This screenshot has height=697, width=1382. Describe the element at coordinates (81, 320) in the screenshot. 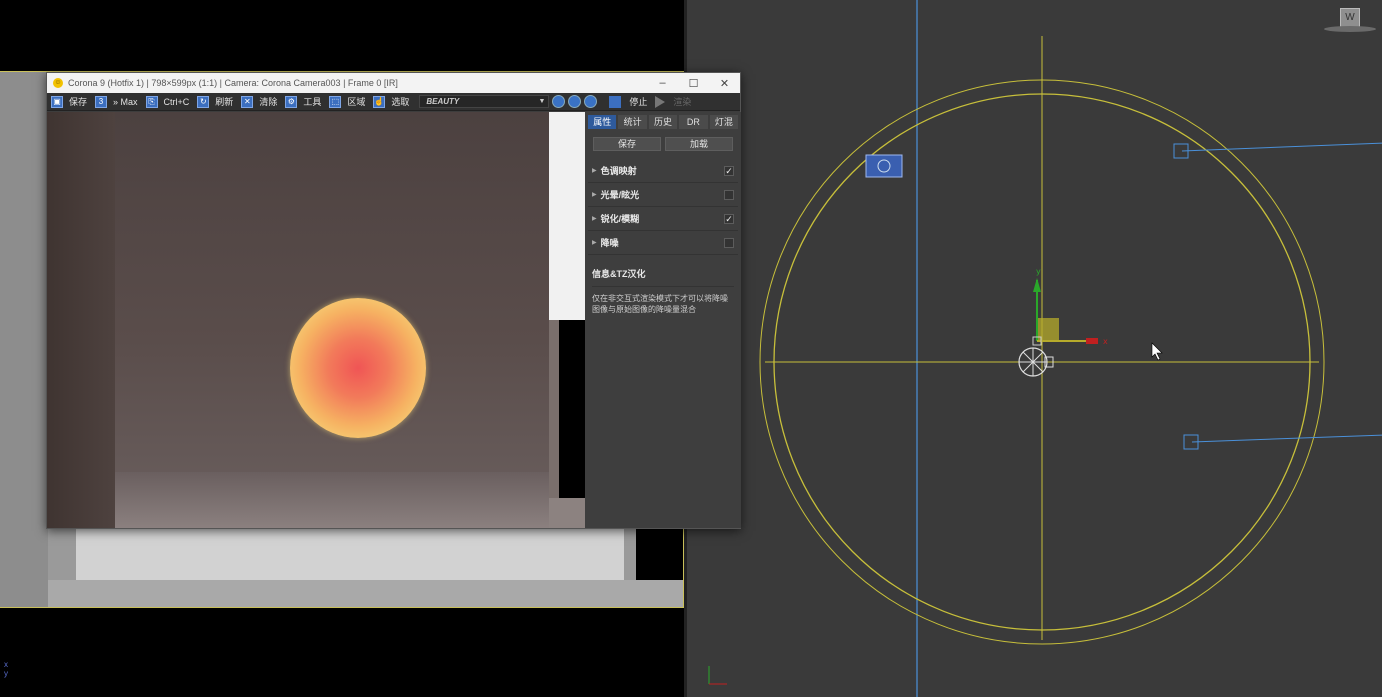

I see `render-left-wall` at that location.